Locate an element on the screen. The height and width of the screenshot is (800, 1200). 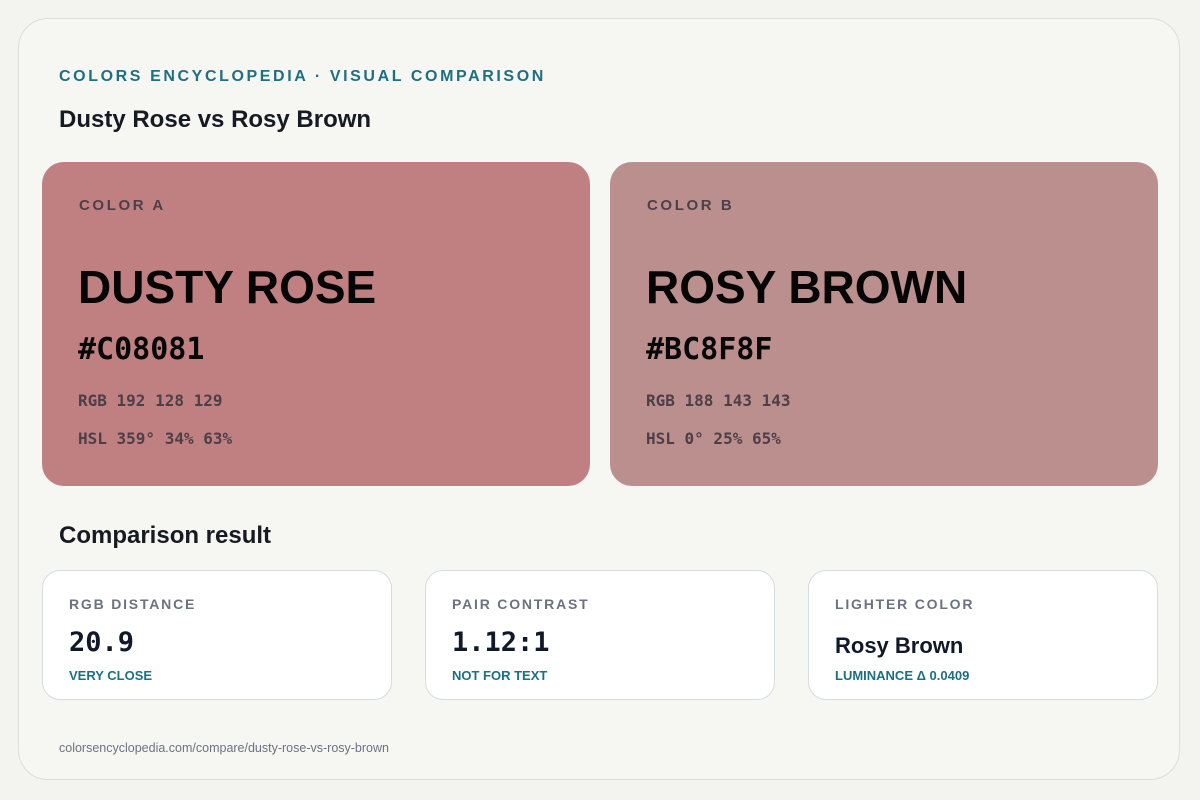
color-a-hsl: HSL 359° 34% 63% is located at coordinates (155, 438).